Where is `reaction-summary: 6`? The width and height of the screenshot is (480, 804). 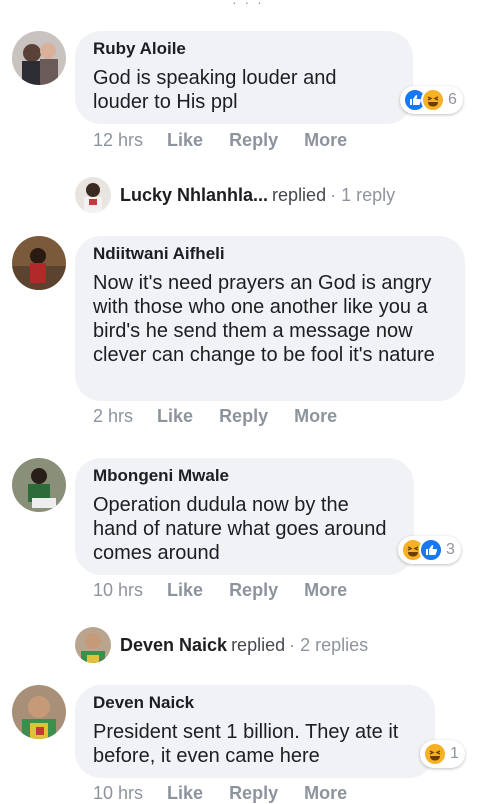 reaction-summary: 6 is located at coordinates (431, 100).